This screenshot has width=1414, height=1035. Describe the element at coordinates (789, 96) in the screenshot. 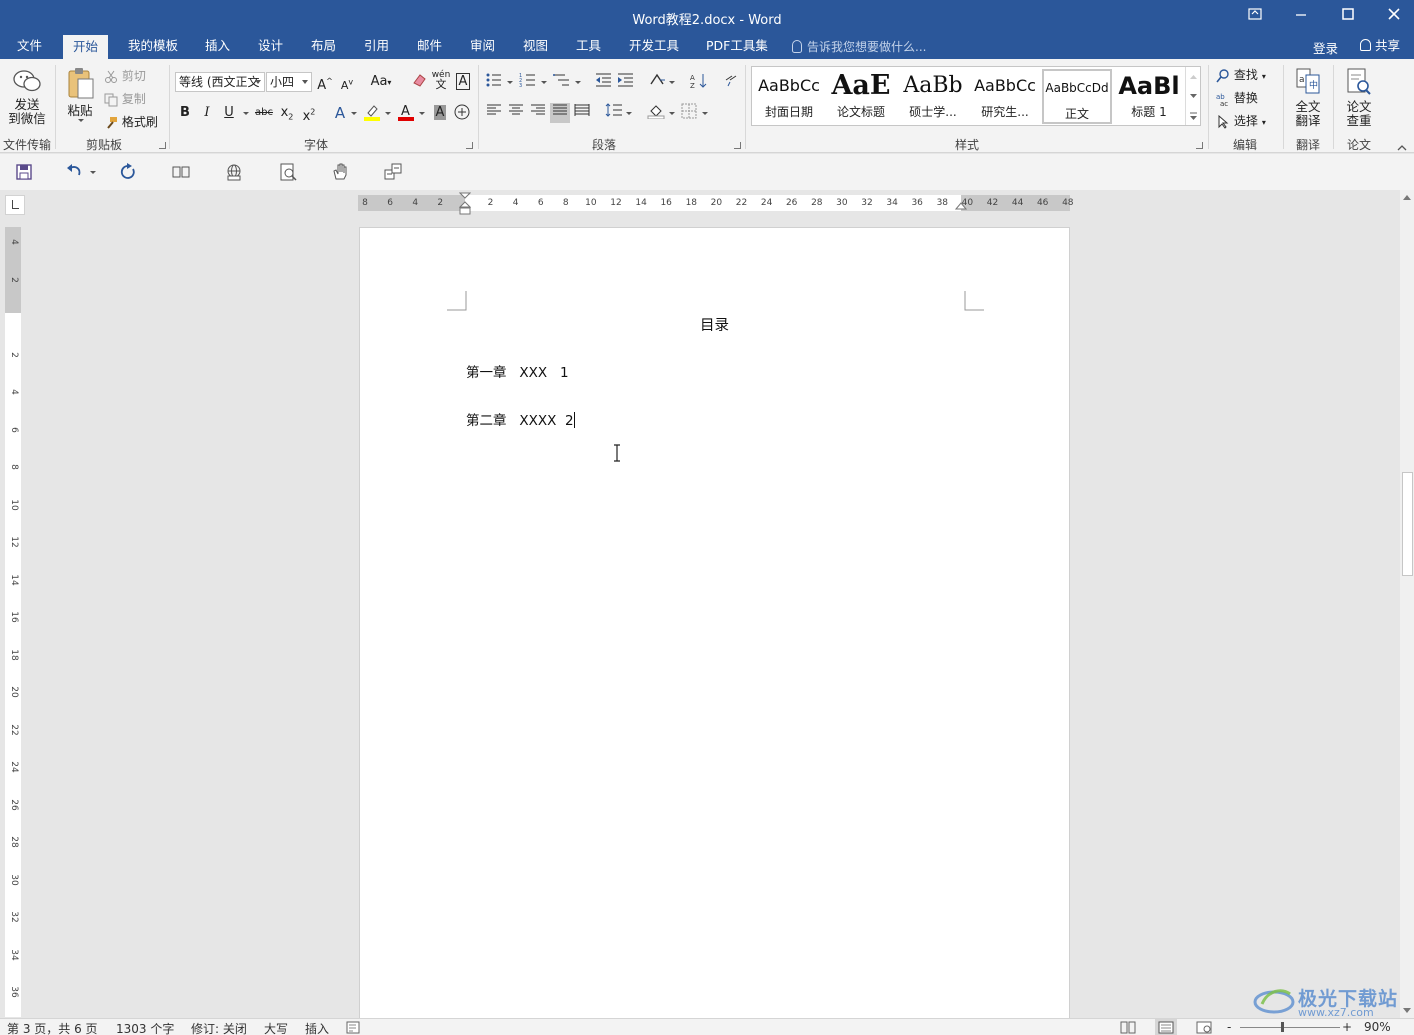

I see `style-cover-date: AaBbCc 封面日期` at that location.